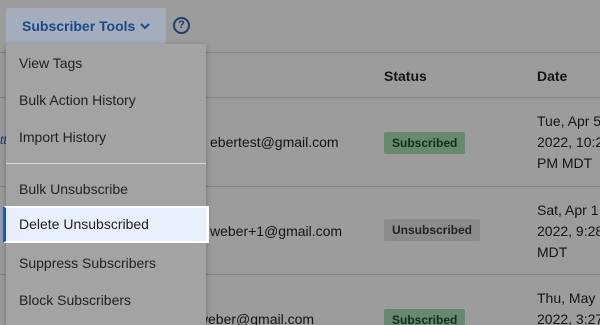 Image resolution: width=600 pixels, height=325 pixels. Describe the element at coordinates (106, 300) in the screenshot. I see `menu-item-block-subscribers: Block Subscribers` at that location.